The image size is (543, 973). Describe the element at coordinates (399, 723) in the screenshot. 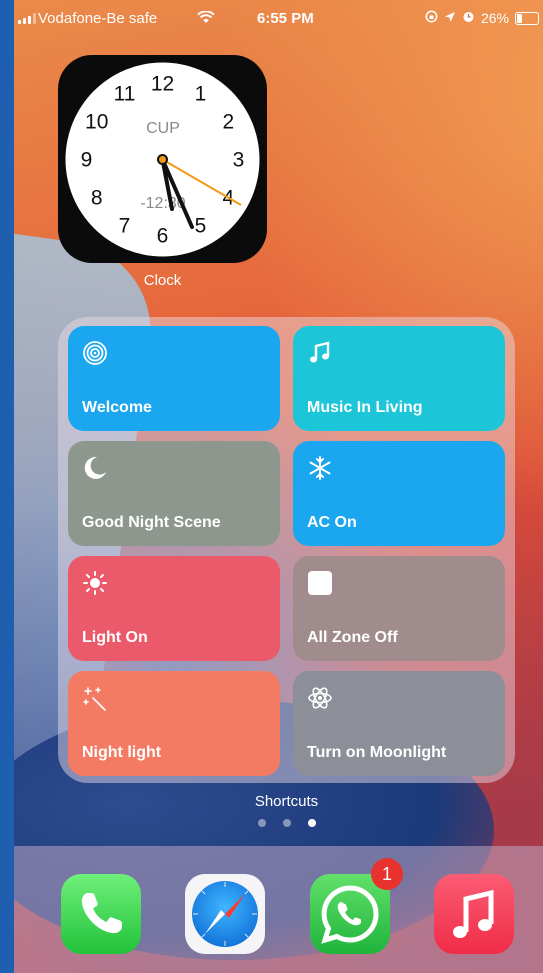

I see `shortcut-tile-turn-on-moonlight: Turn on Moonlight` at that location.